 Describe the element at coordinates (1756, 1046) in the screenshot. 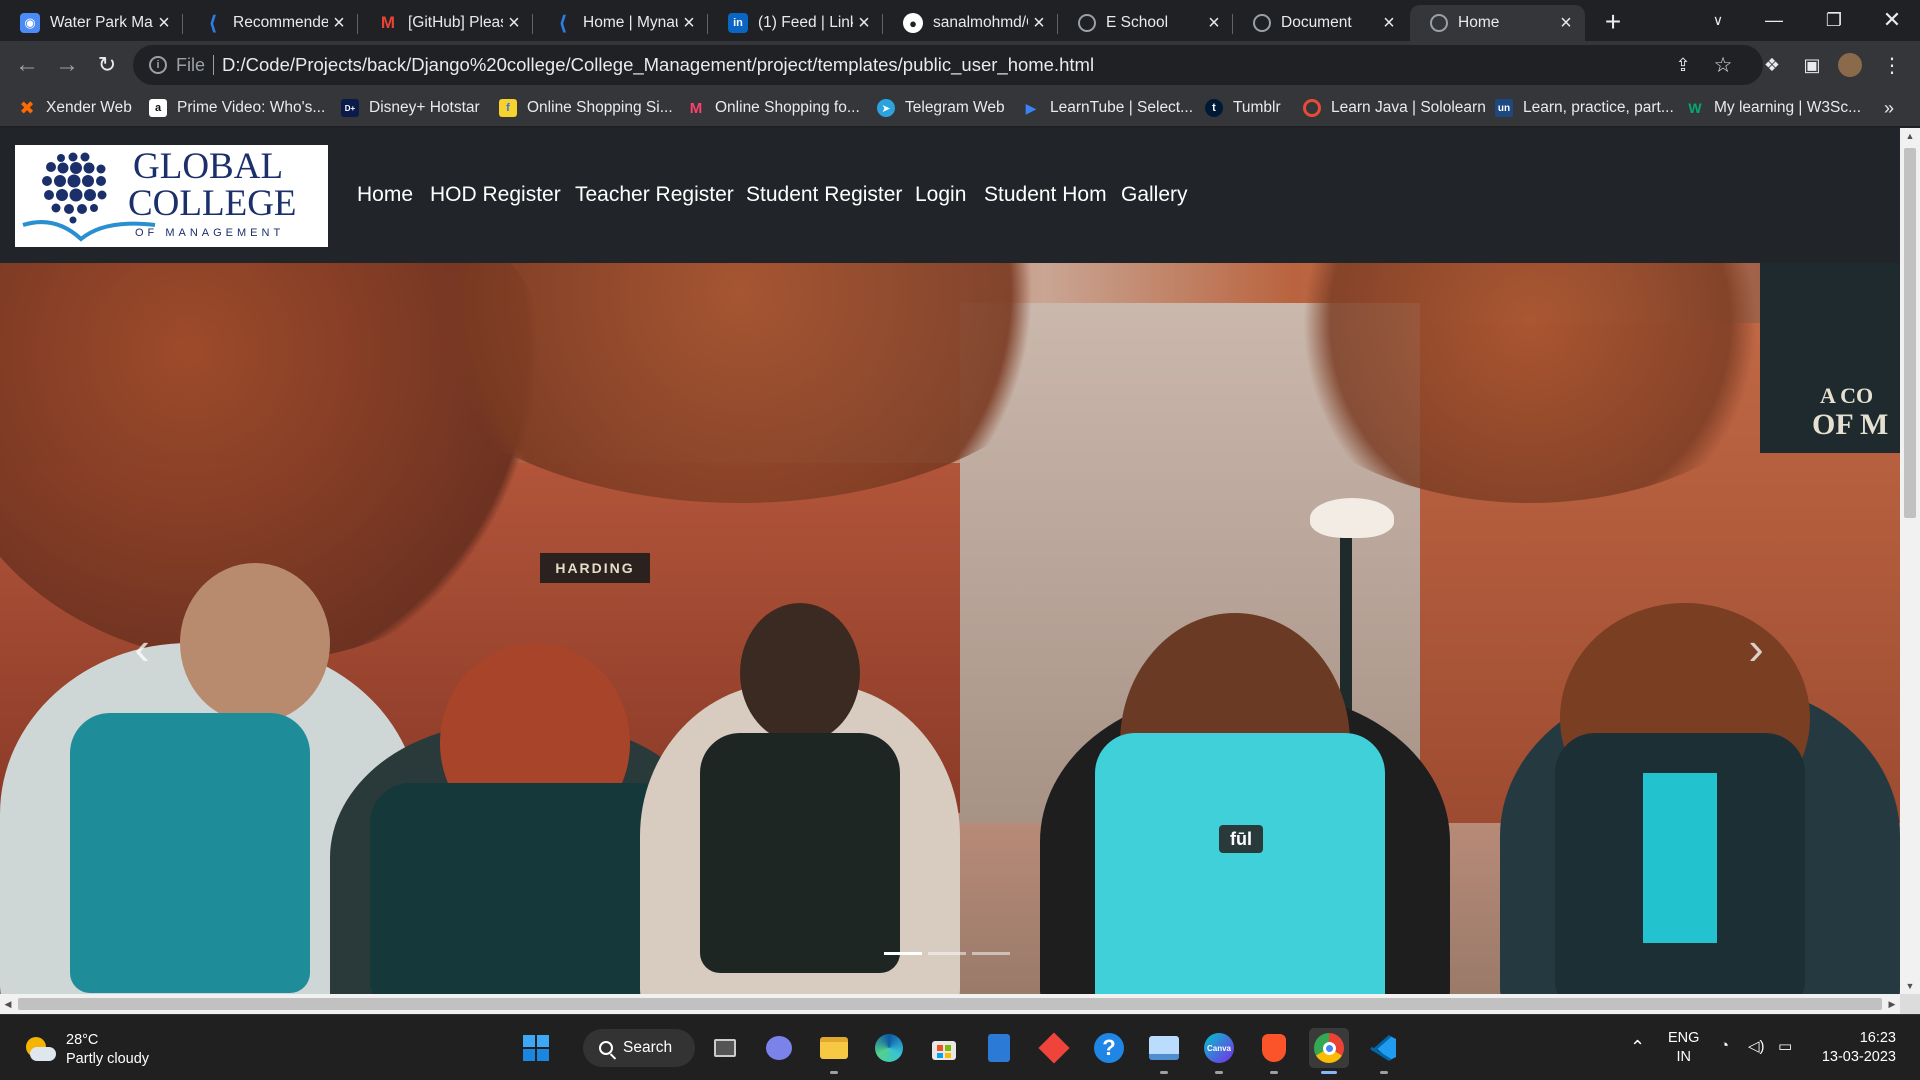

I see `volume-icon: ◁)` at that location.